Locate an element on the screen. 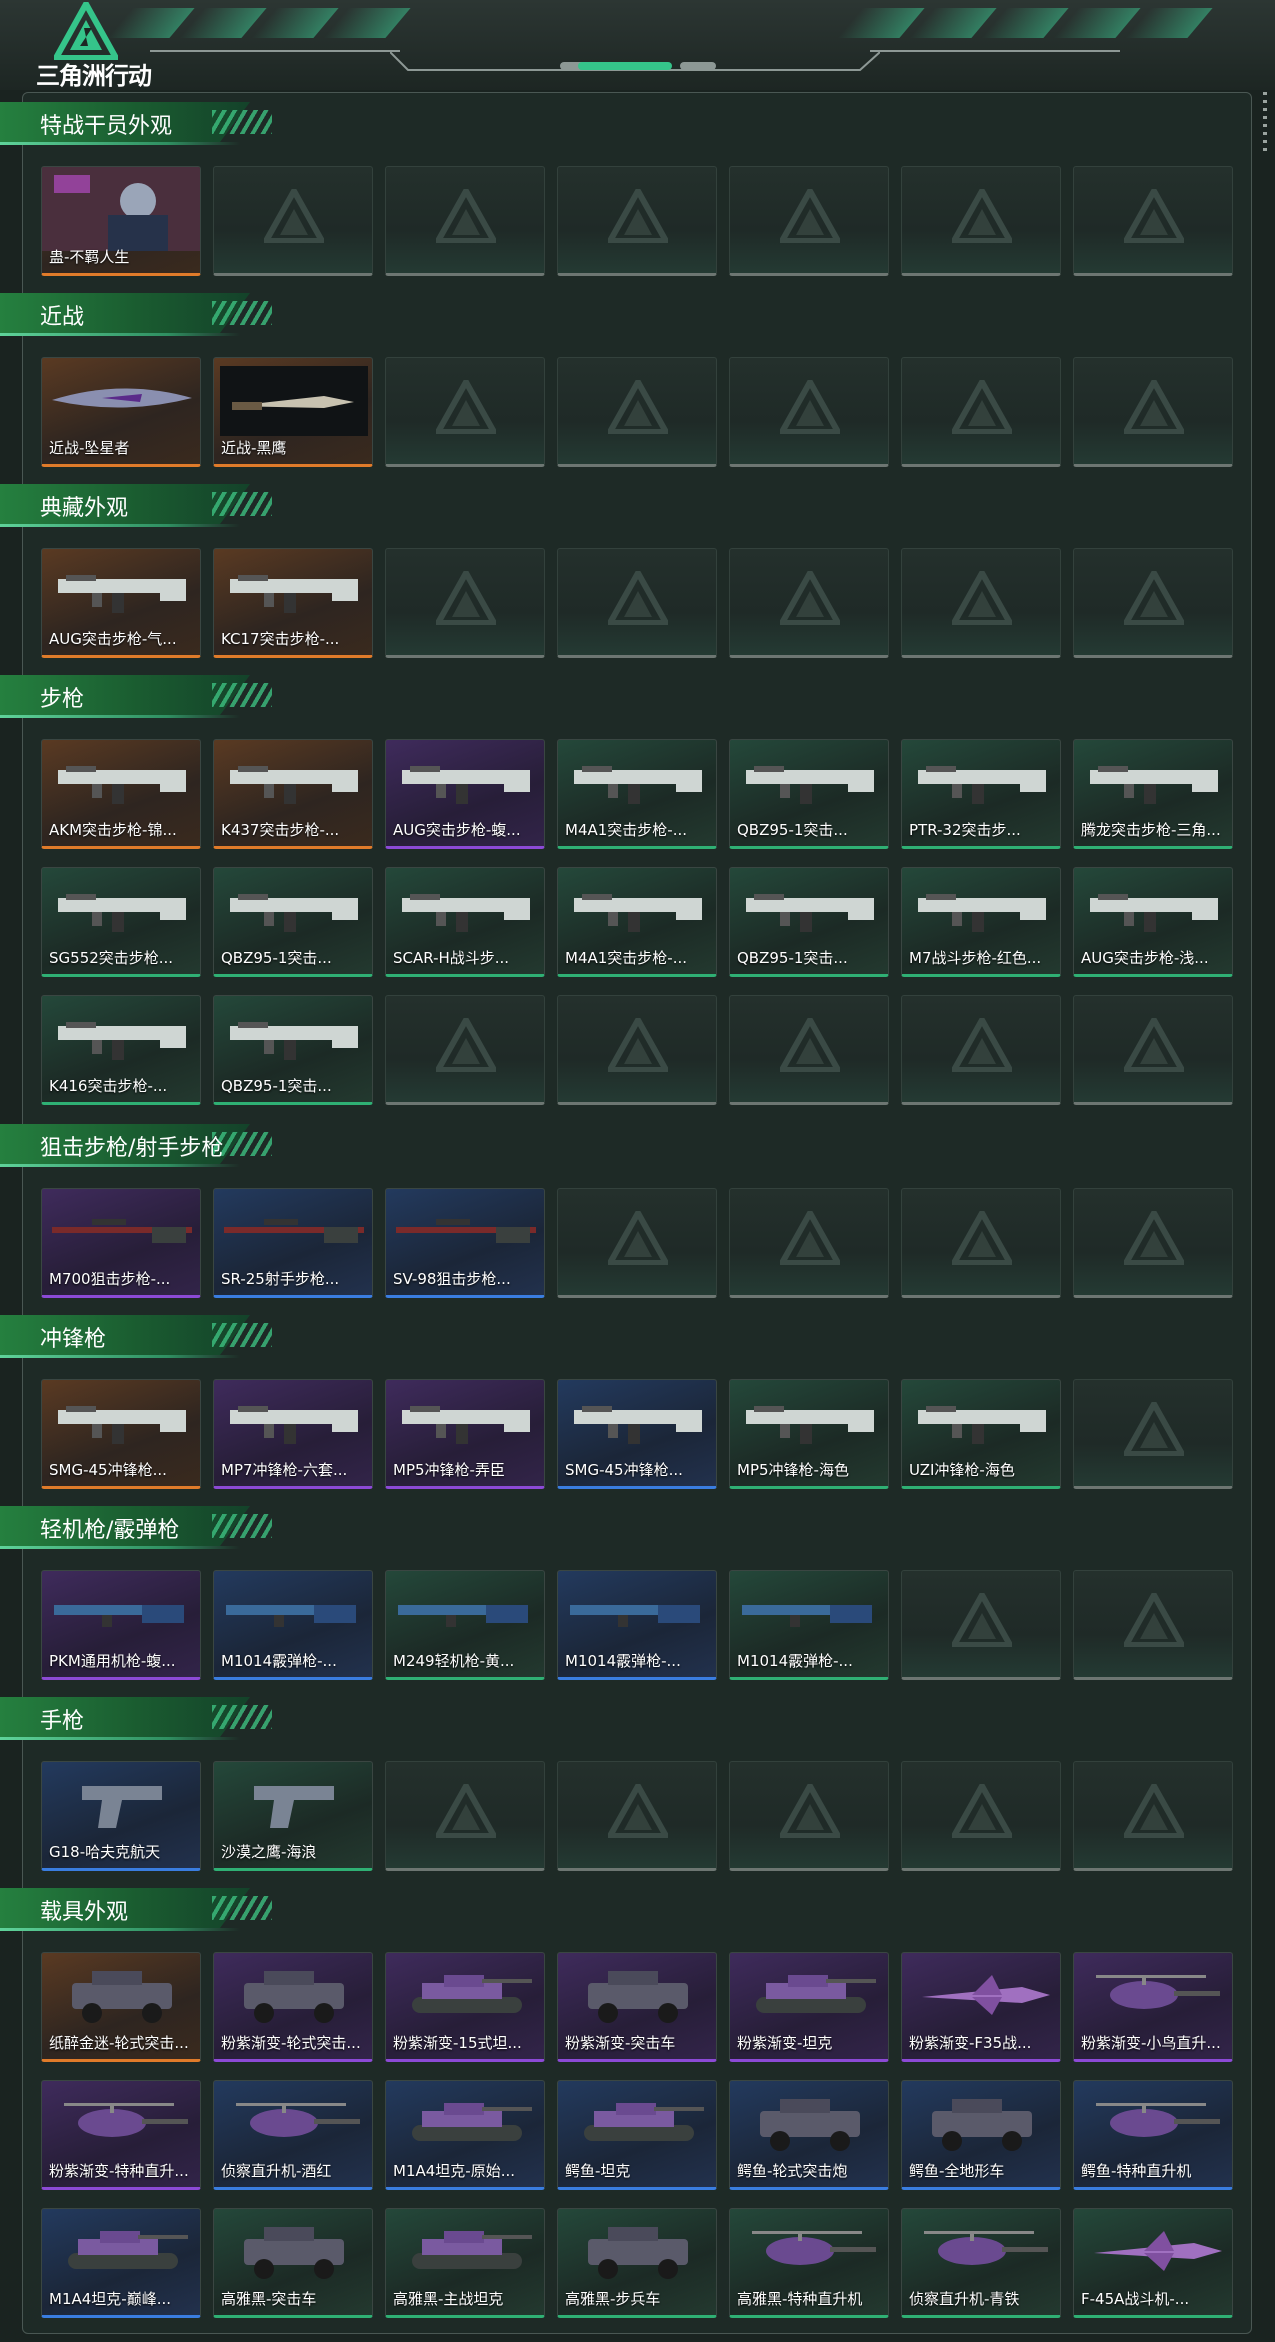 The width and height of the screenshot is (1275, 2342). item-card: 蛊-不羁人生 is located at coordinates (121, 221).